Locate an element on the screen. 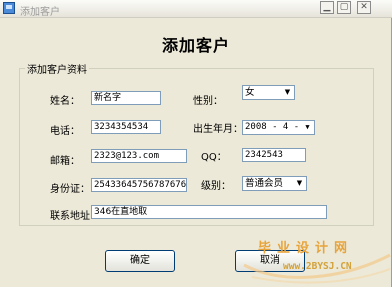  id-number-input: 254336457567876767 is located at coordinates (139, 185).